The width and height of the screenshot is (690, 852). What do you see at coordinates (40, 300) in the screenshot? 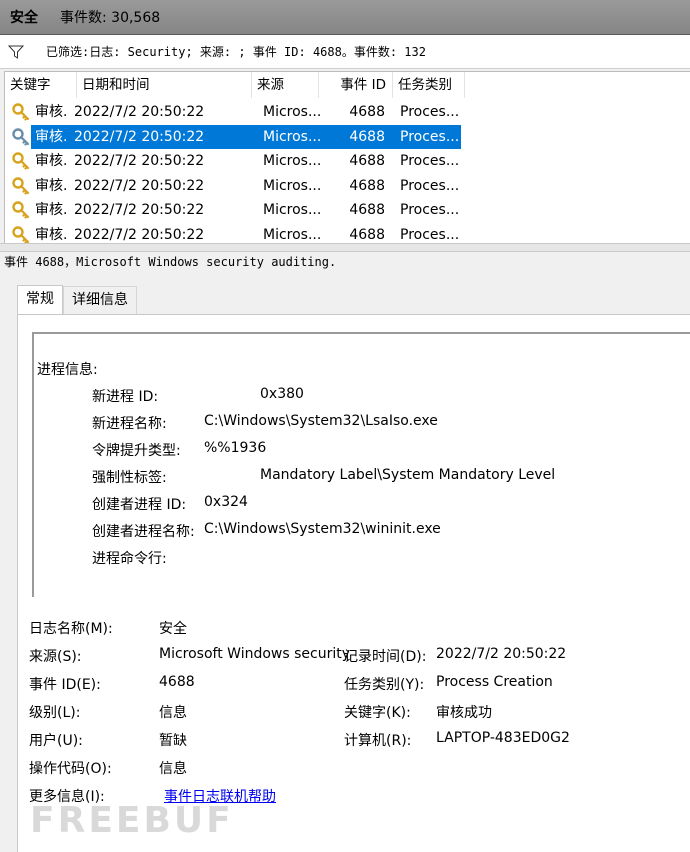
I see `tab-general: 常规` at bounding box center [40, 300].